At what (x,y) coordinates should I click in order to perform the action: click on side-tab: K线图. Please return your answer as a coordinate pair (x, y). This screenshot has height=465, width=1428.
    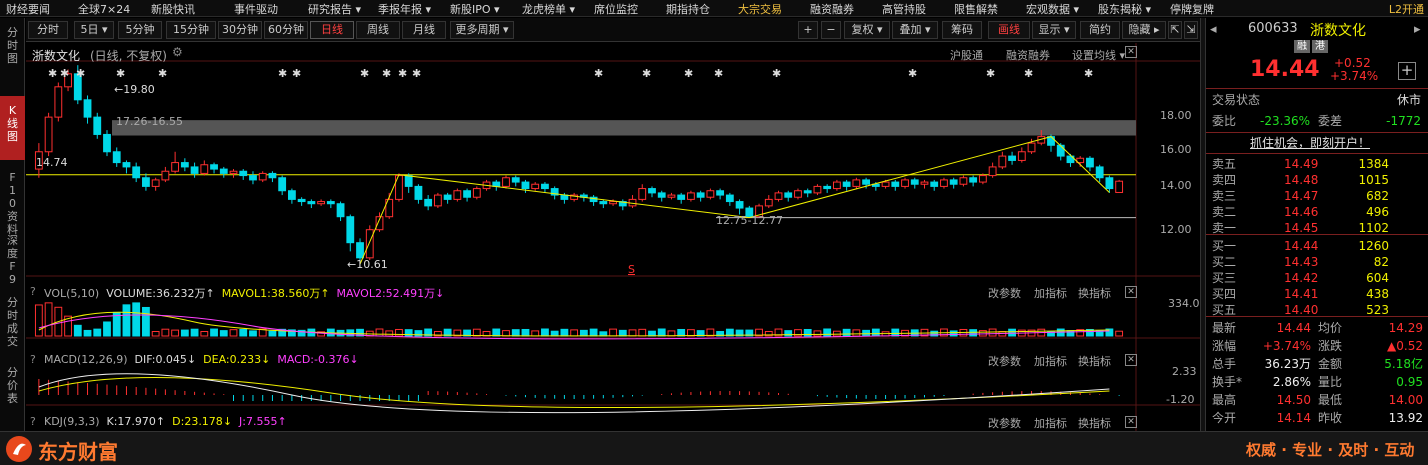
    Looking at the image, I should click on (12, 128).